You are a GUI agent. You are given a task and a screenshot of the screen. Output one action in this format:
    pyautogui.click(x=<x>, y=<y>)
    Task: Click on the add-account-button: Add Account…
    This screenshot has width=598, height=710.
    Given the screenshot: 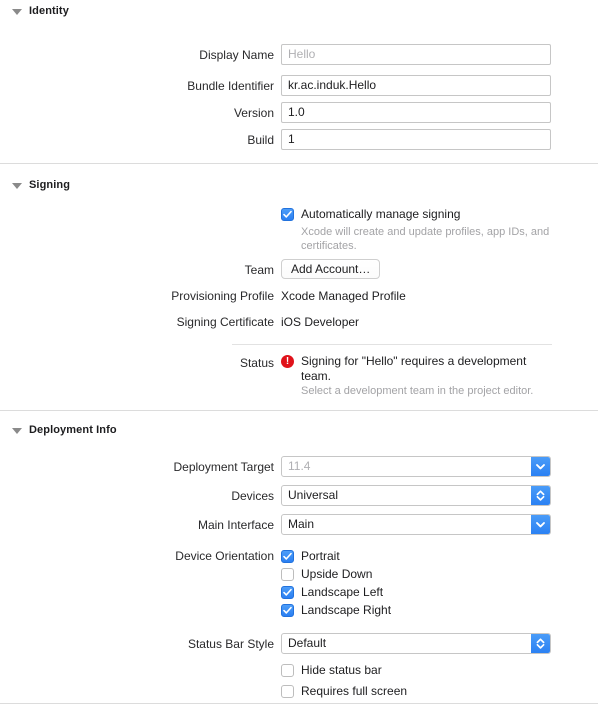 What is the action you would take?
    pyautogui.click(x=331, y=269)
    